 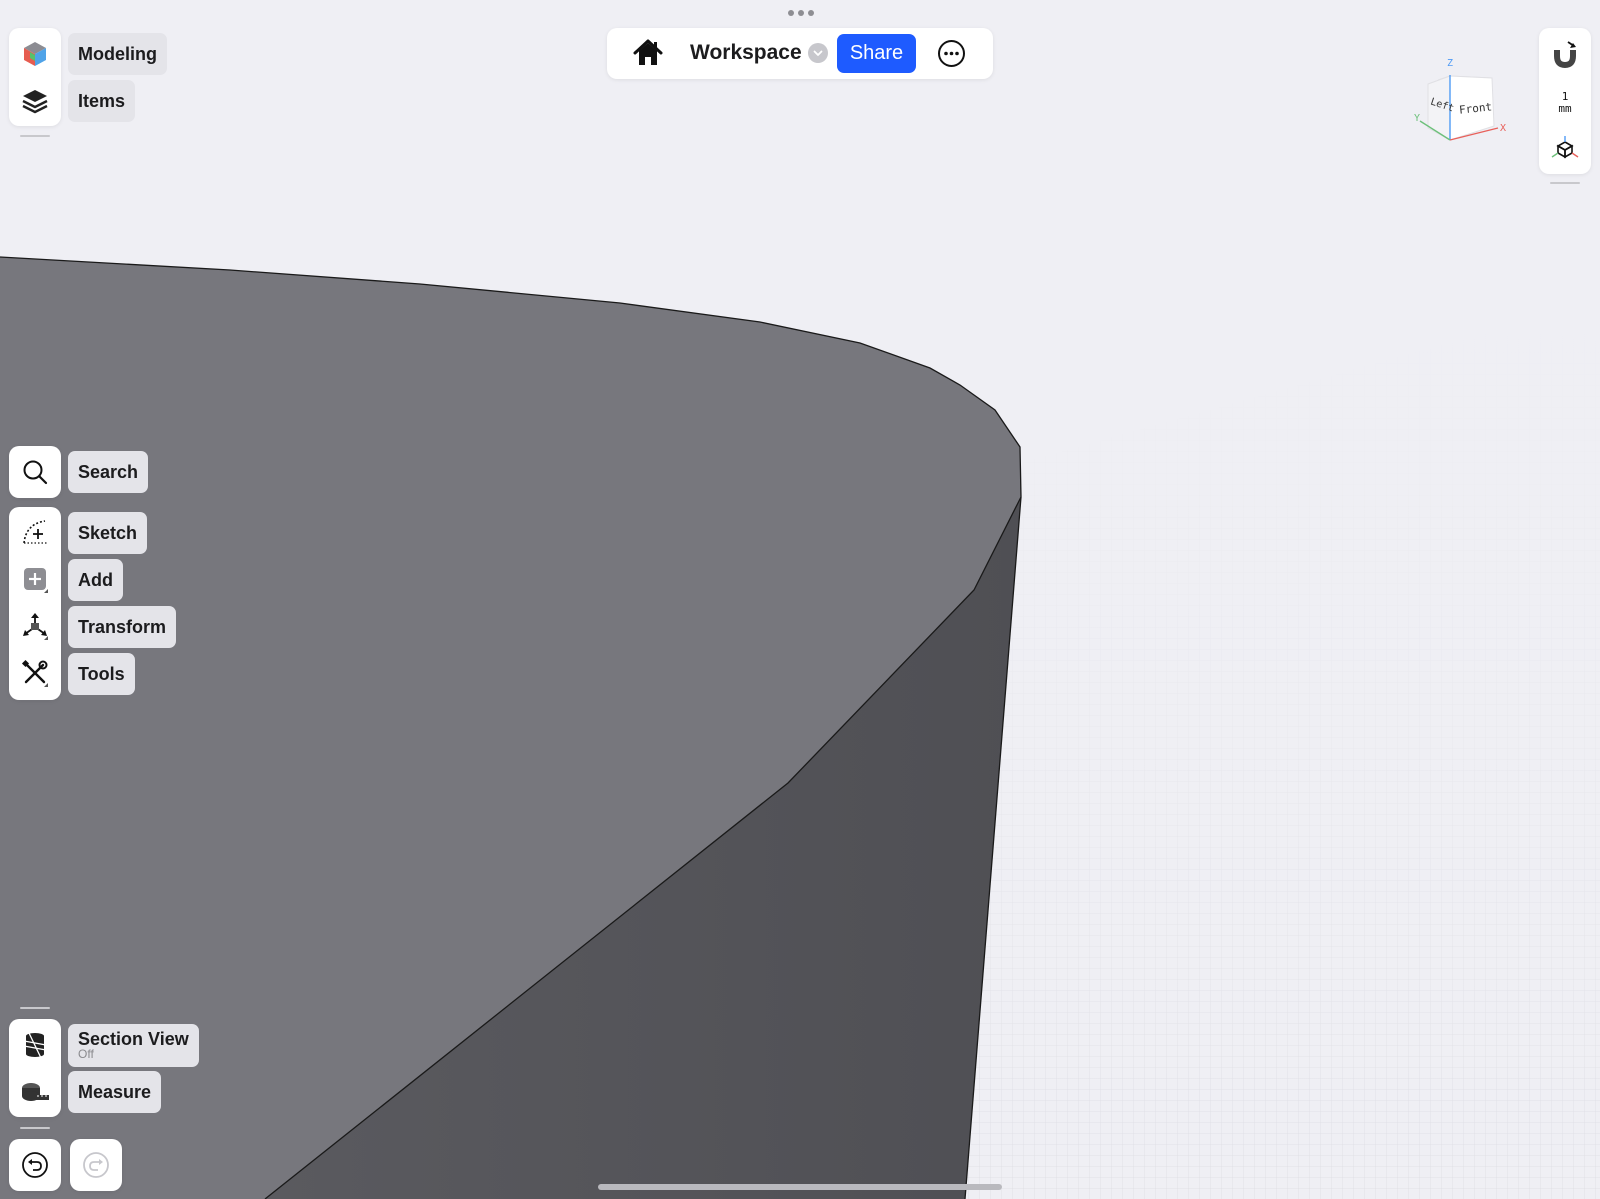 I want to click on view-cube-y-label: Y, so click(x=1417, y=118).